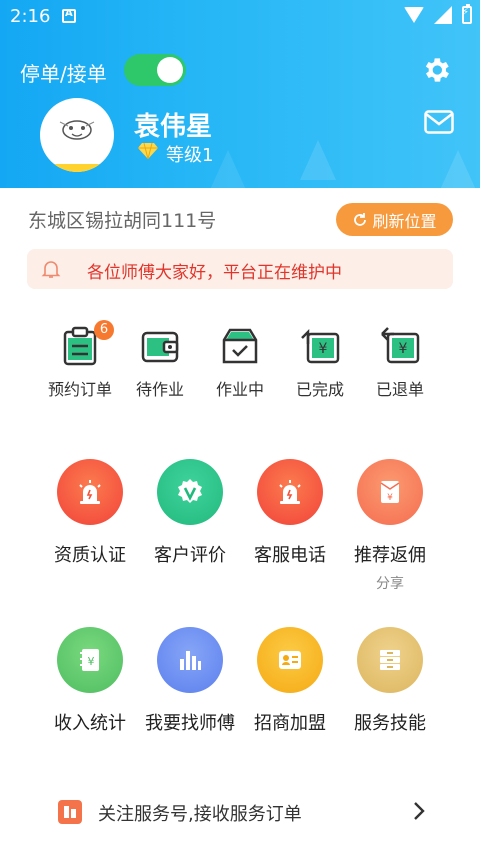 This screenshot has width=480, height=853. What do you see at coordinates (200, 814) in the screenshot?
I see `follow-text: 关注服务号,接收服务订单` at bounding box center [200, 814].